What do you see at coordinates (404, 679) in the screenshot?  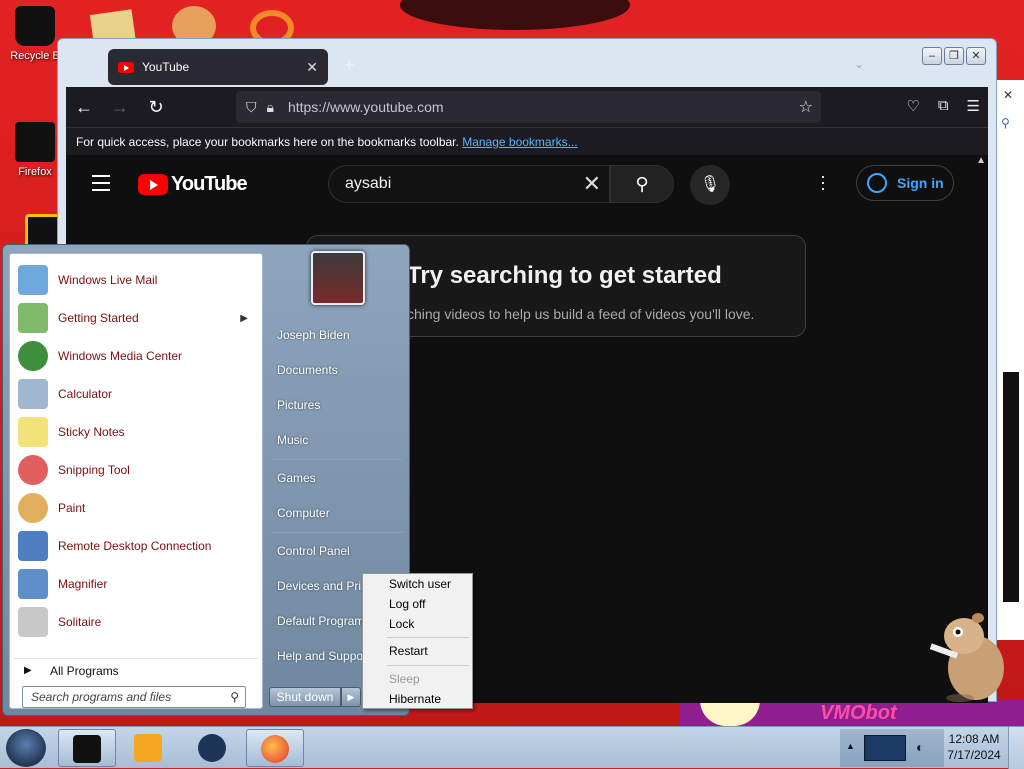 I see `menu-item-sleep: Sleep` at bounding box center [404, 679].